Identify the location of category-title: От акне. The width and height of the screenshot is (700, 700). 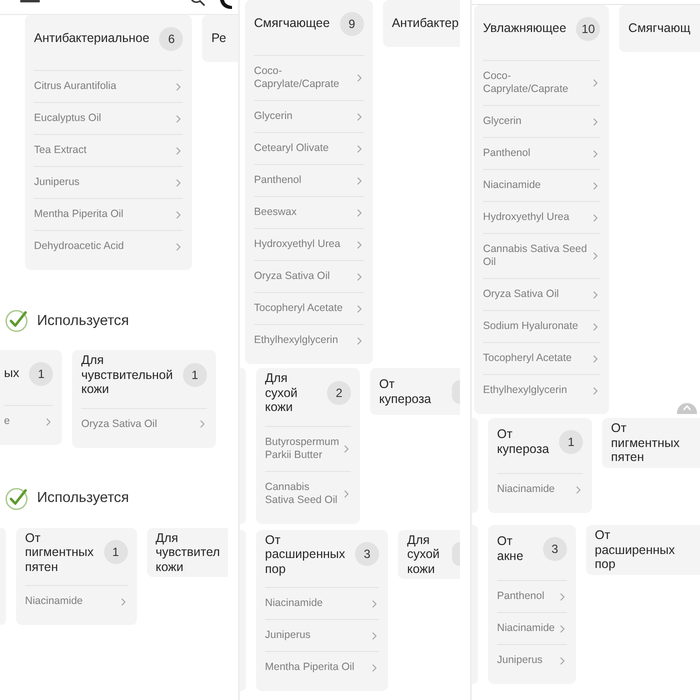
(510, 548).